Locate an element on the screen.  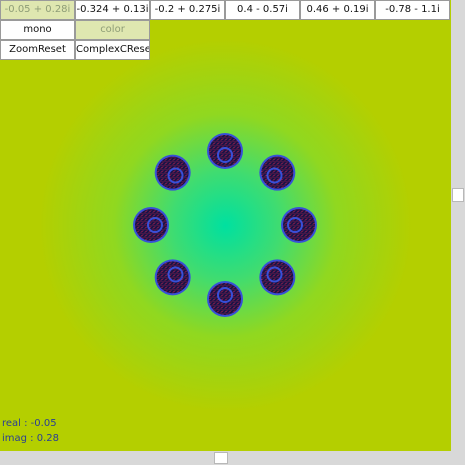
horizontal-scrollbar is located at coordinates (225, 458).